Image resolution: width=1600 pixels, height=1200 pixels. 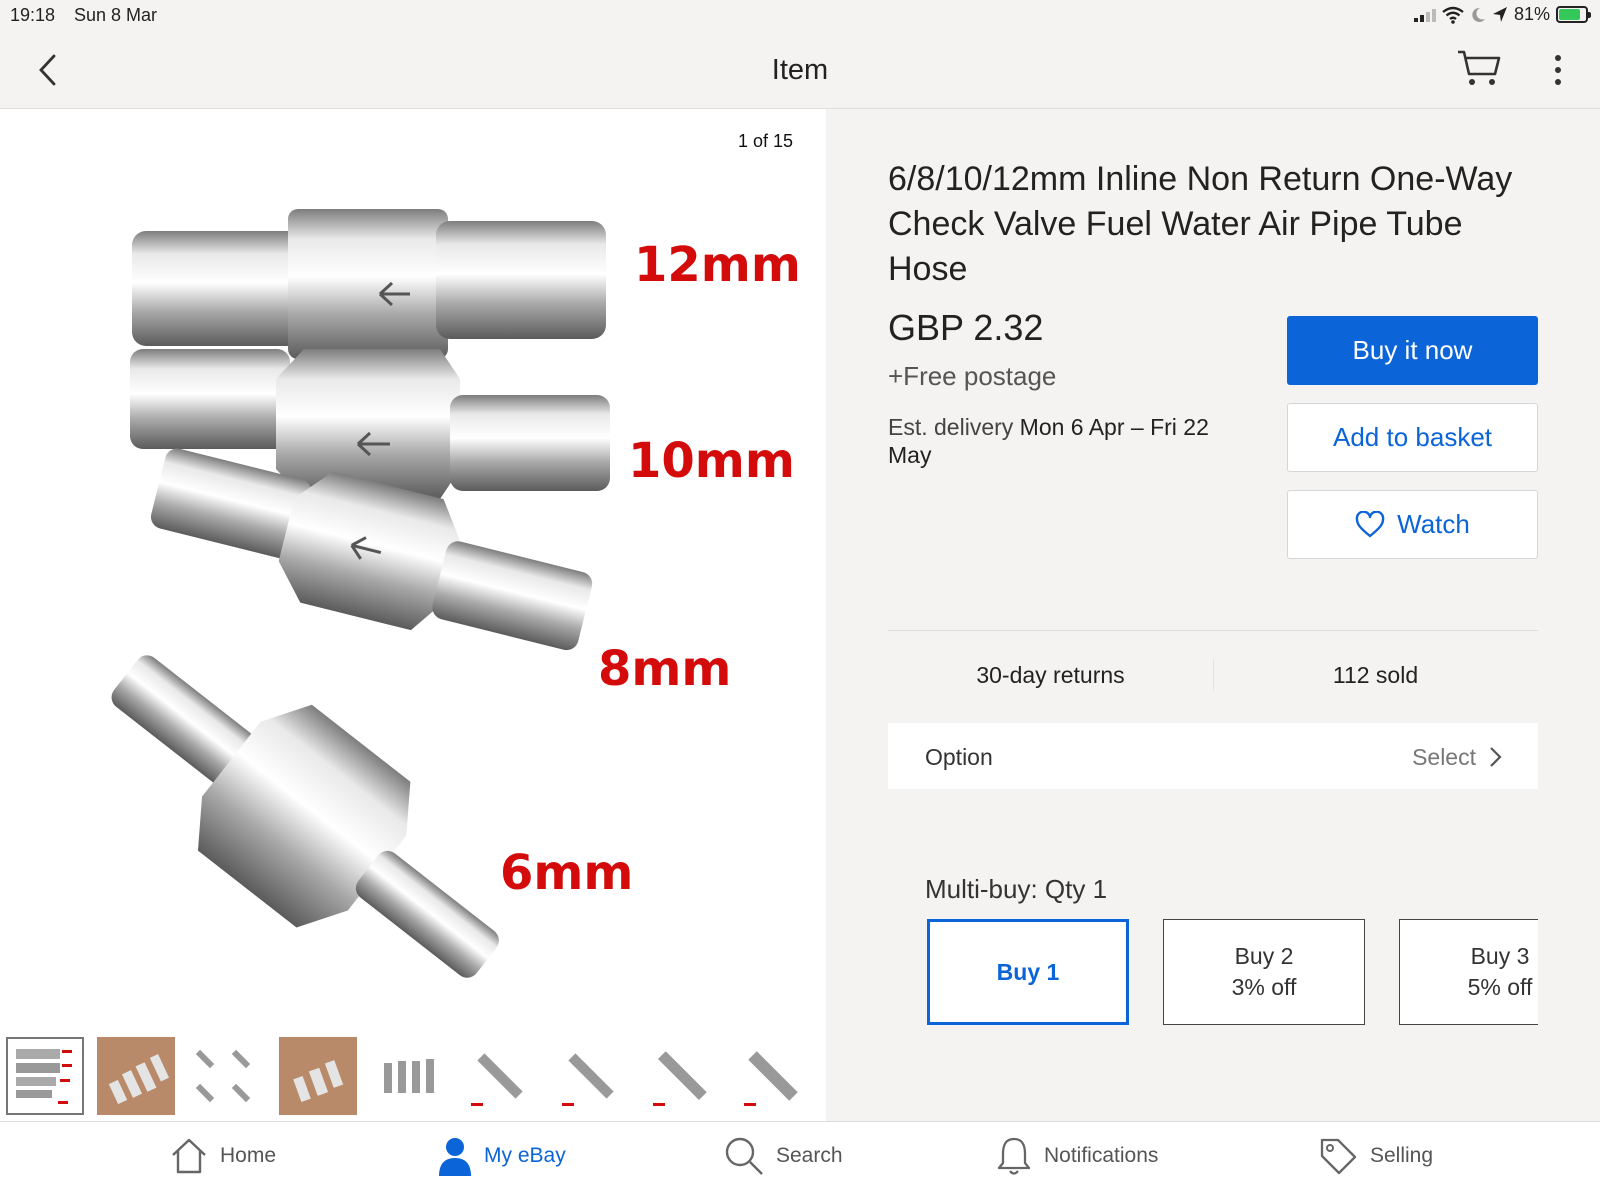 What do you see at coordinates (1375, 675) in the screenshot?
I see `sold-count: 112 sold` at bounding box center [1375, 675].